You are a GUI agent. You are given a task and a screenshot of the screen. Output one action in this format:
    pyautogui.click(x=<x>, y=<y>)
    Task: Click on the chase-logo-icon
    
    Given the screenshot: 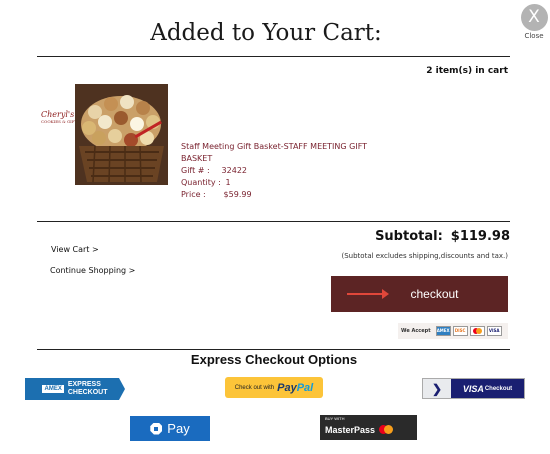 What is the action you would take?
    pyautogui.click(x=156, y=428)
    